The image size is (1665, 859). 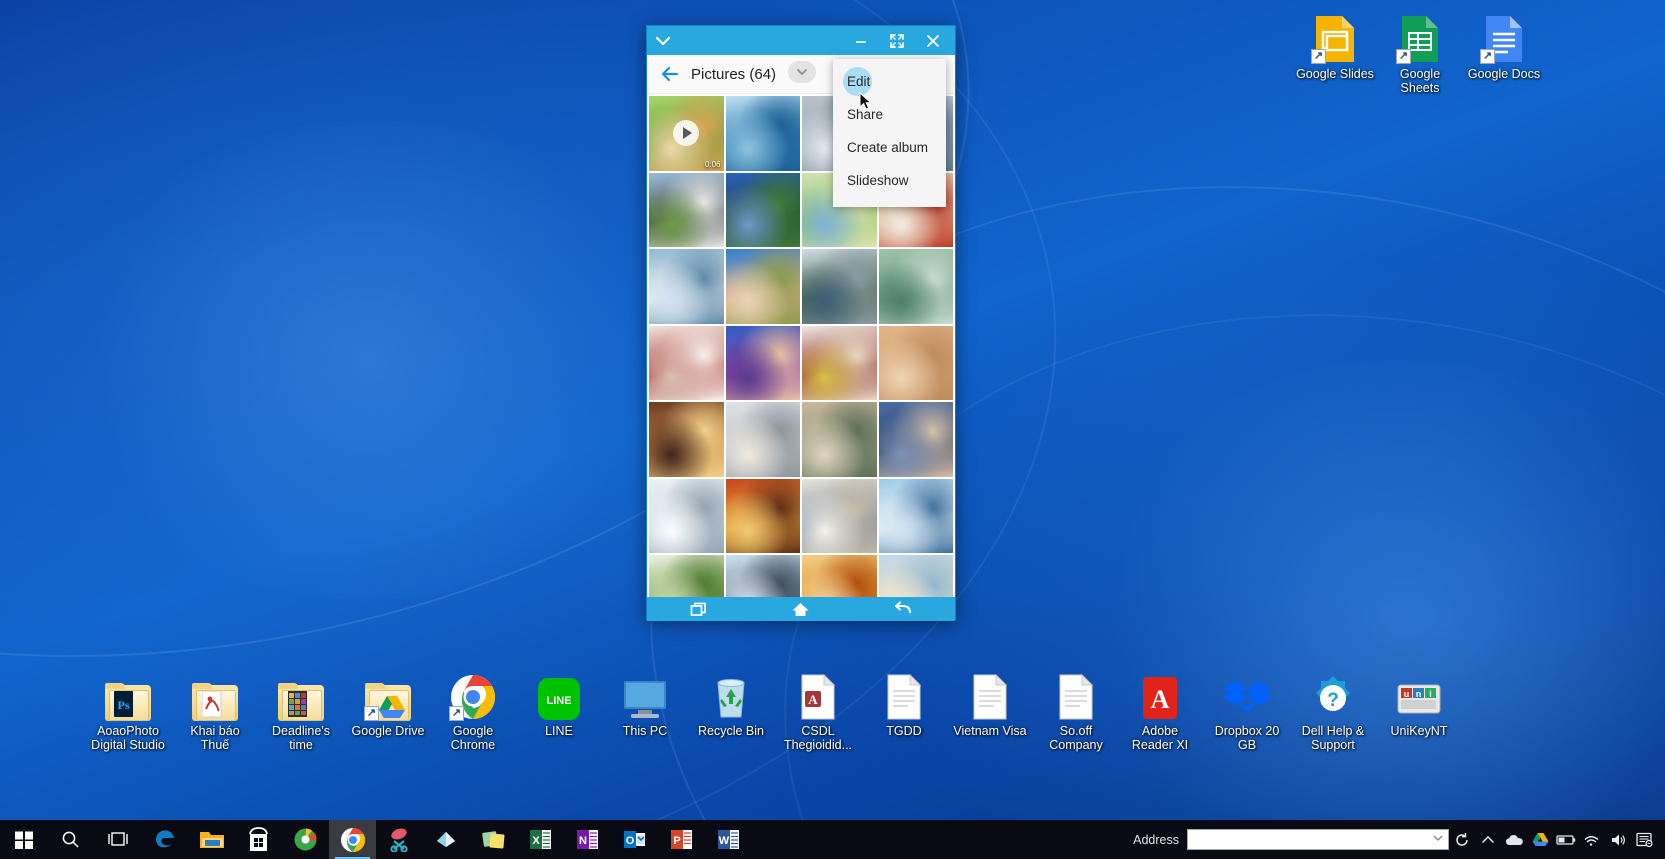 I want to click on recents-icon, so click(x=698, y=609).